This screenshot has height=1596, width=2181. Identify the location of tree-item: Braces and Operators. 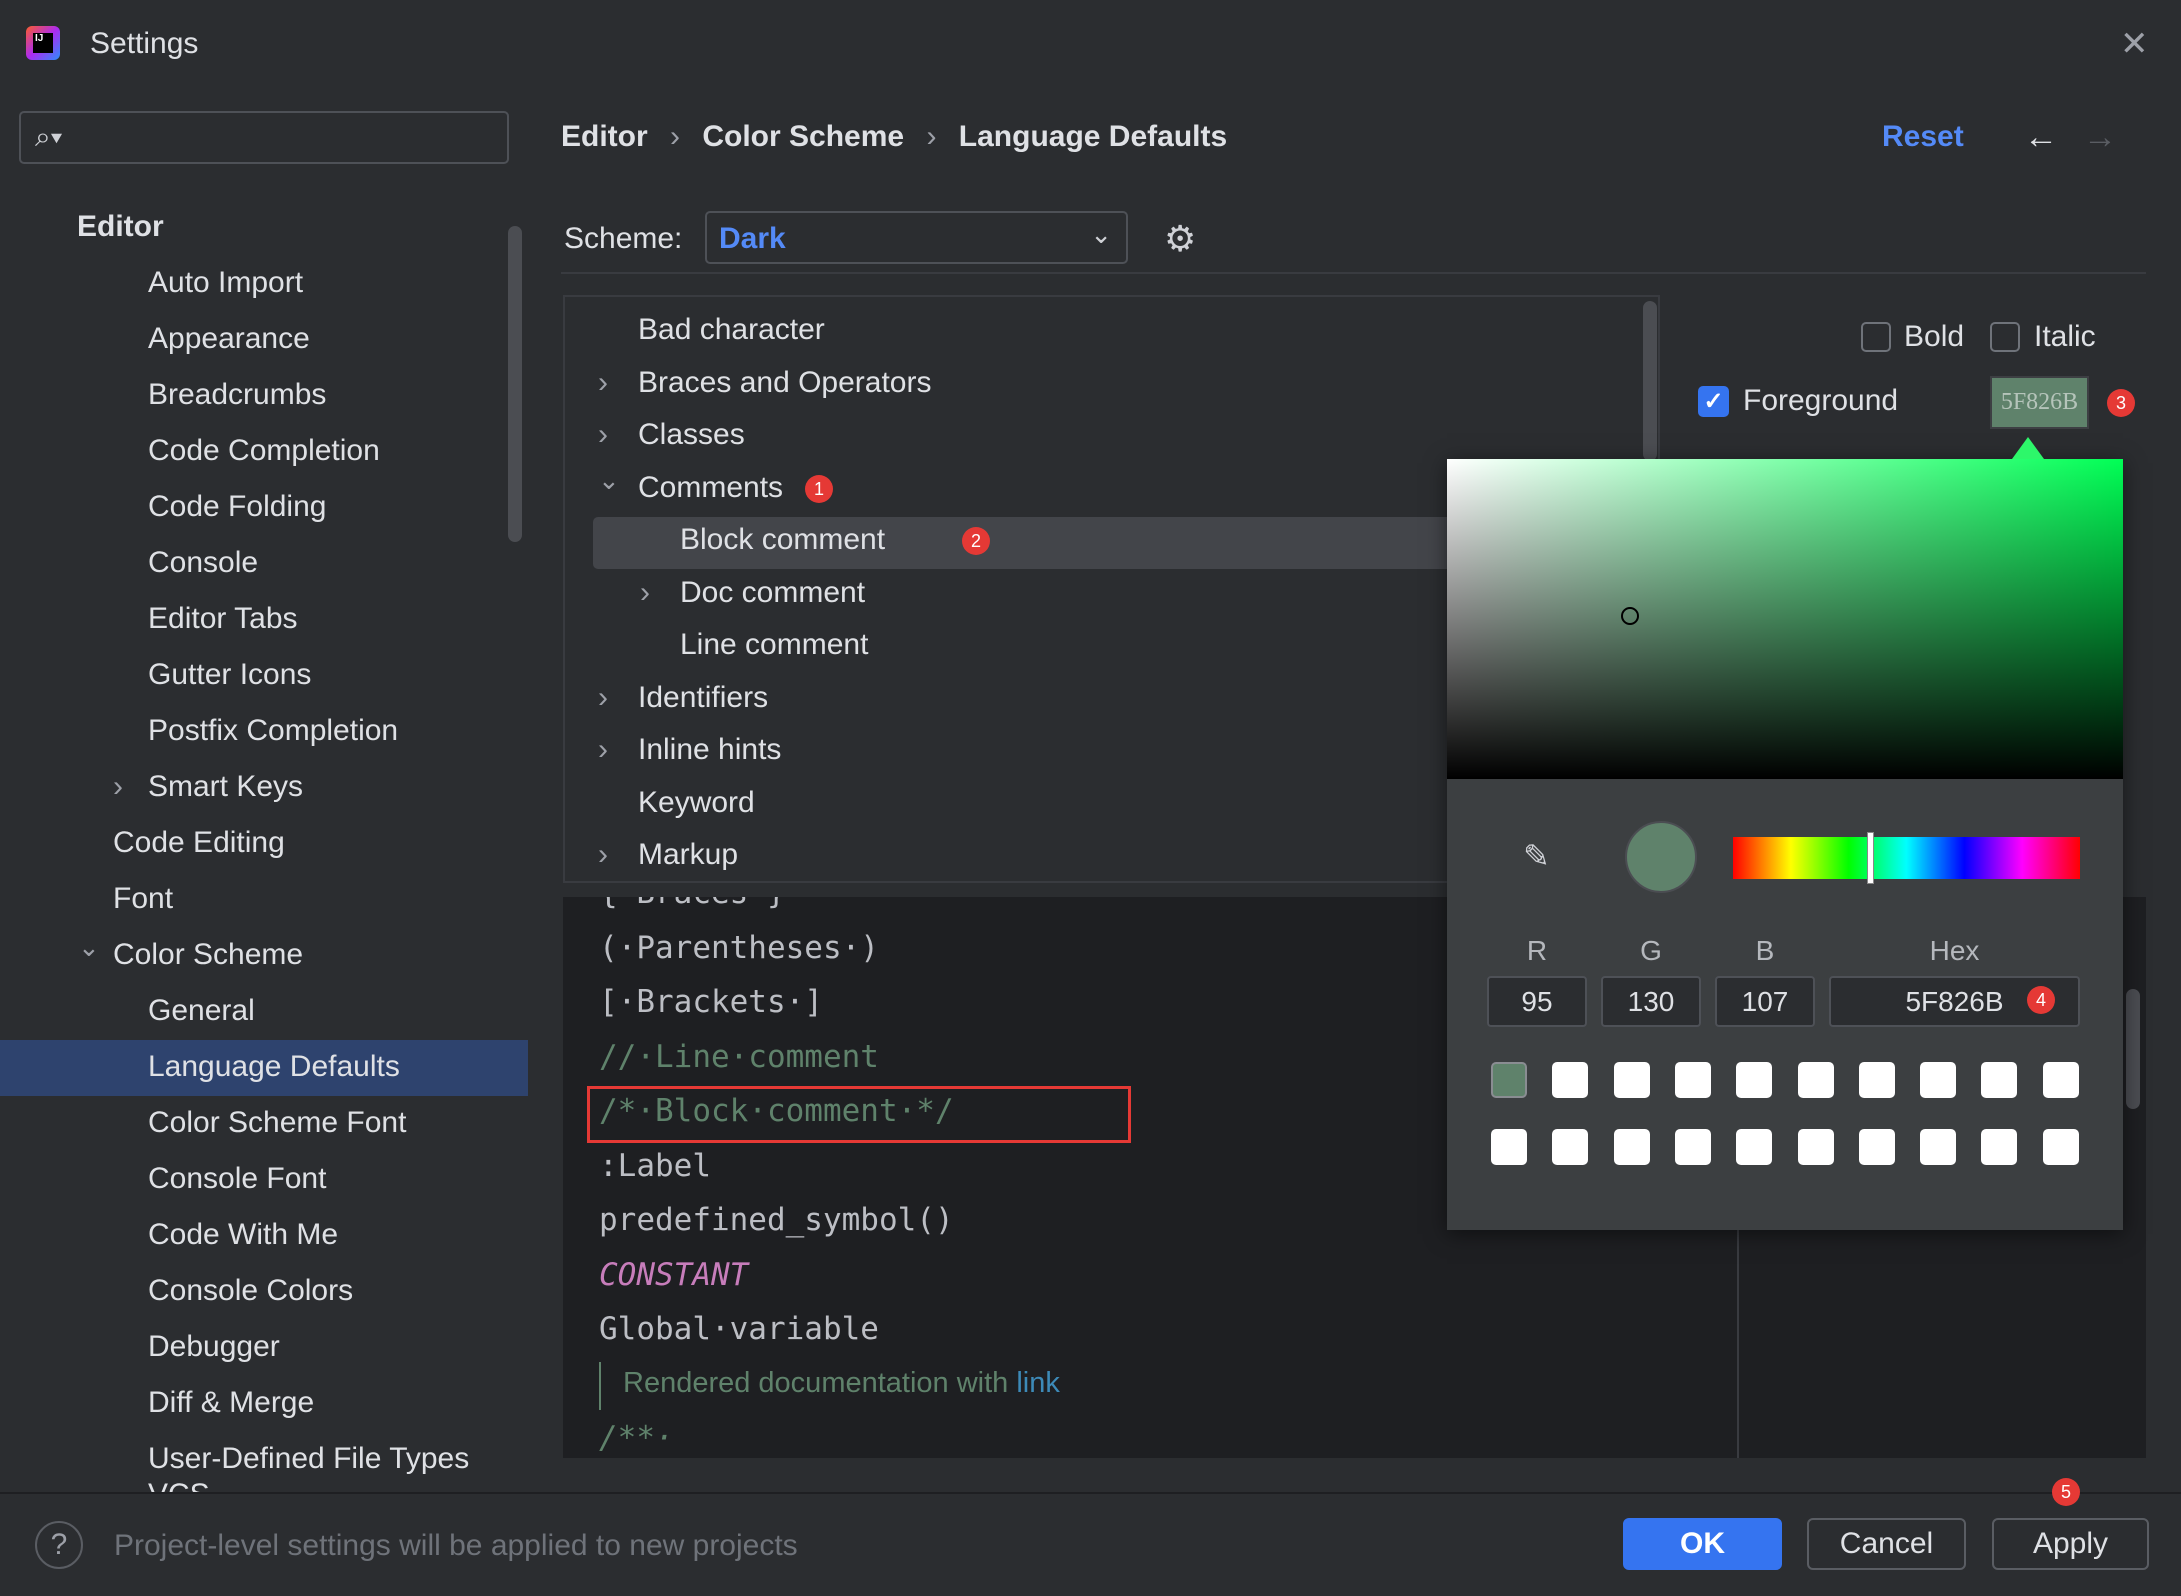
(784, 383).